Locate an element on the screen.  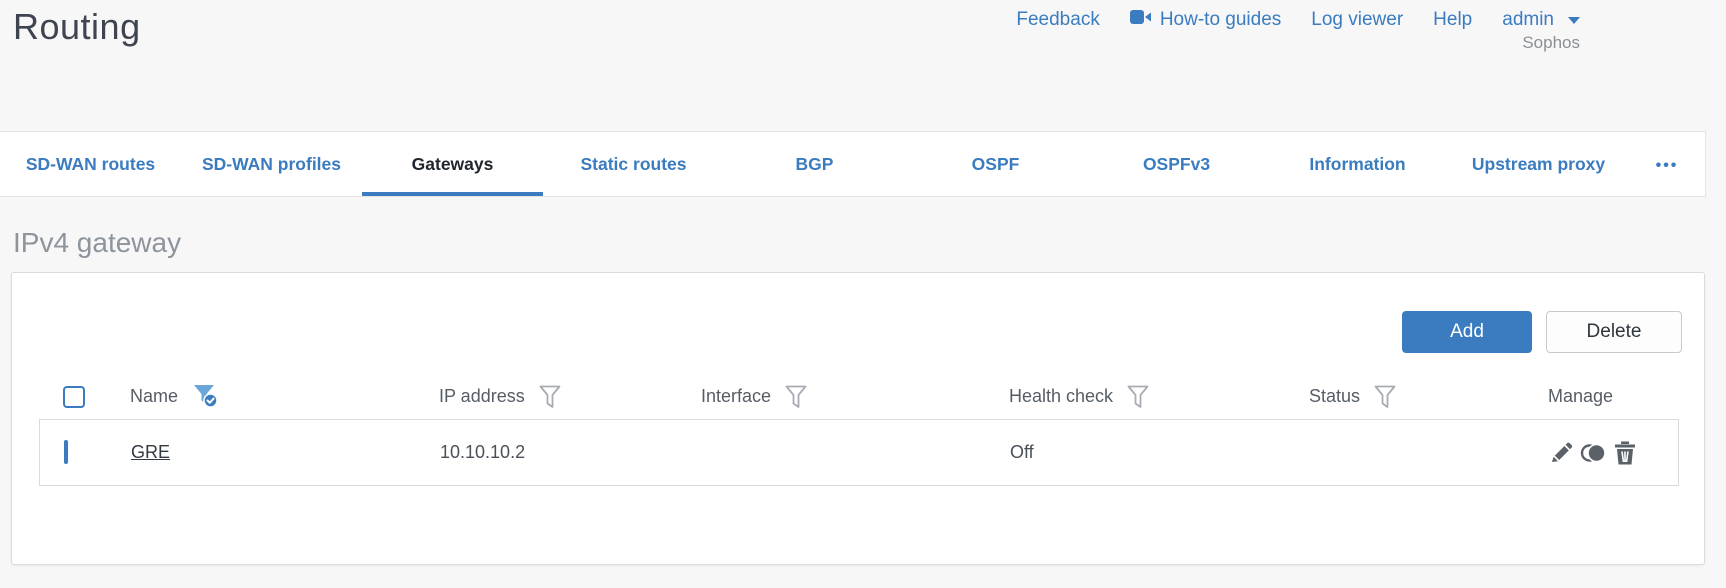
select-all-cell is located at coordinates (96, 396).